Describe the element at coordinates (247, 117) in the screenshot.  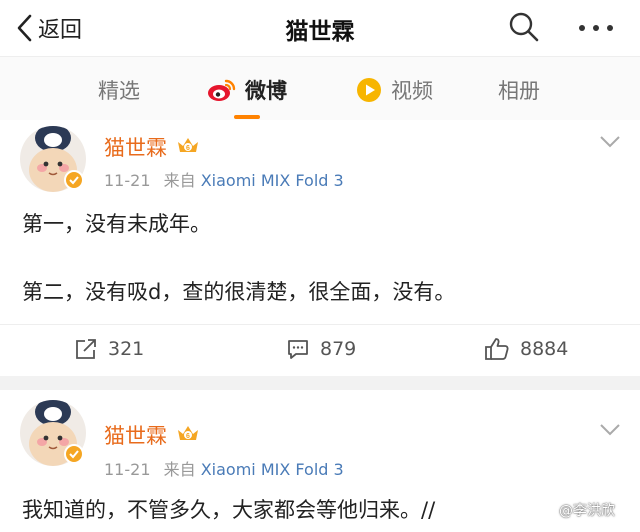
I see `active-tab-indicator` at that location.